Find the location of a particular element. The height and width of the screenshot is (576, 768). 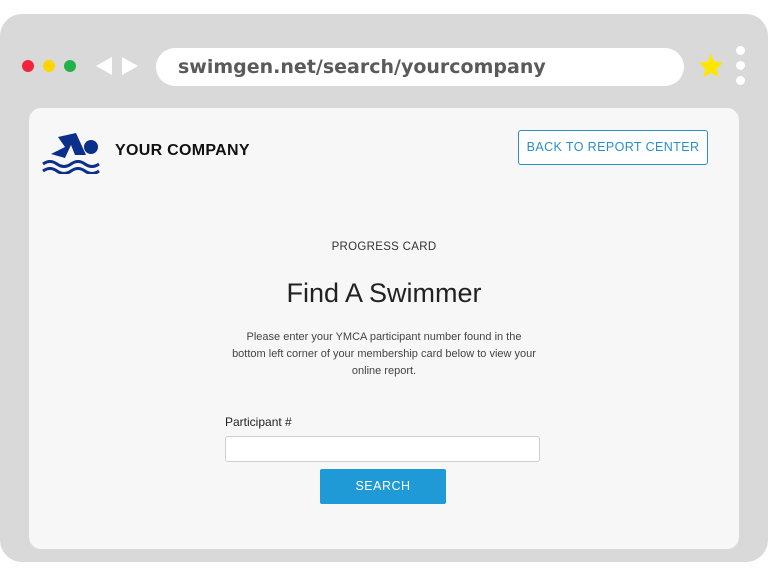

participant-number-label: Participant # is located at coordinates (258, 422).